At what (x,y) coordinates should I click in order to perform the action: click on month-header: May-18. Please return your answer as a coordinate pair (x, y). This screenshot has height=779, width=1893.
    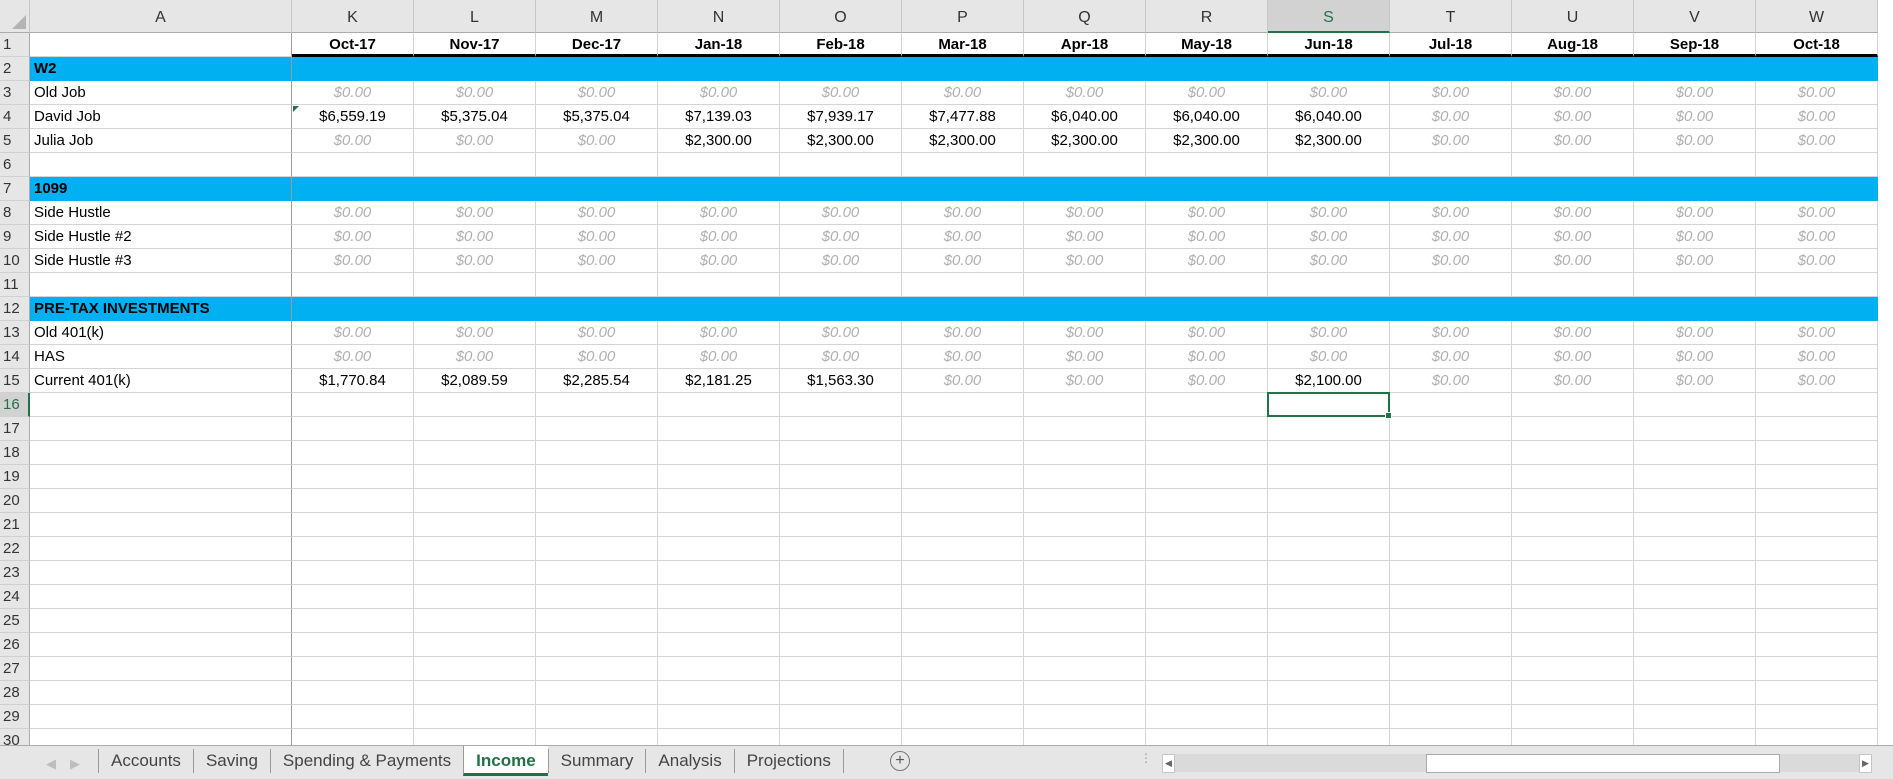
    Looking at the image, I should click on (1207, 45).